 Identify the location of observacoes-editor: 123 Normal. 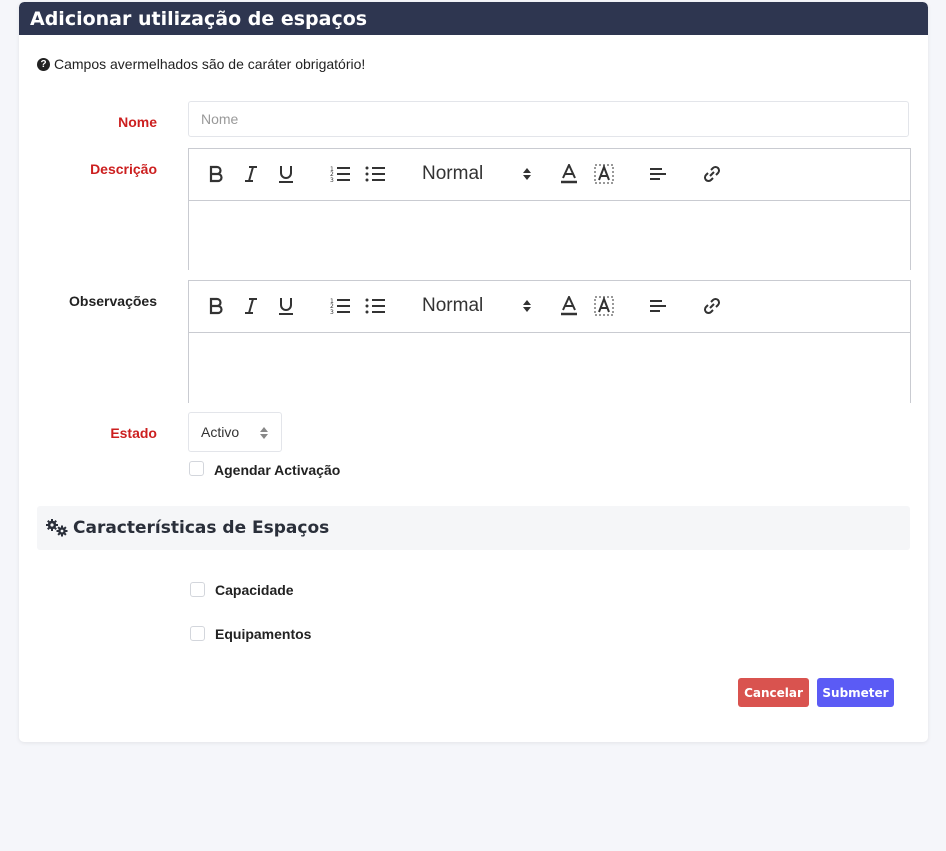
(549, 342).